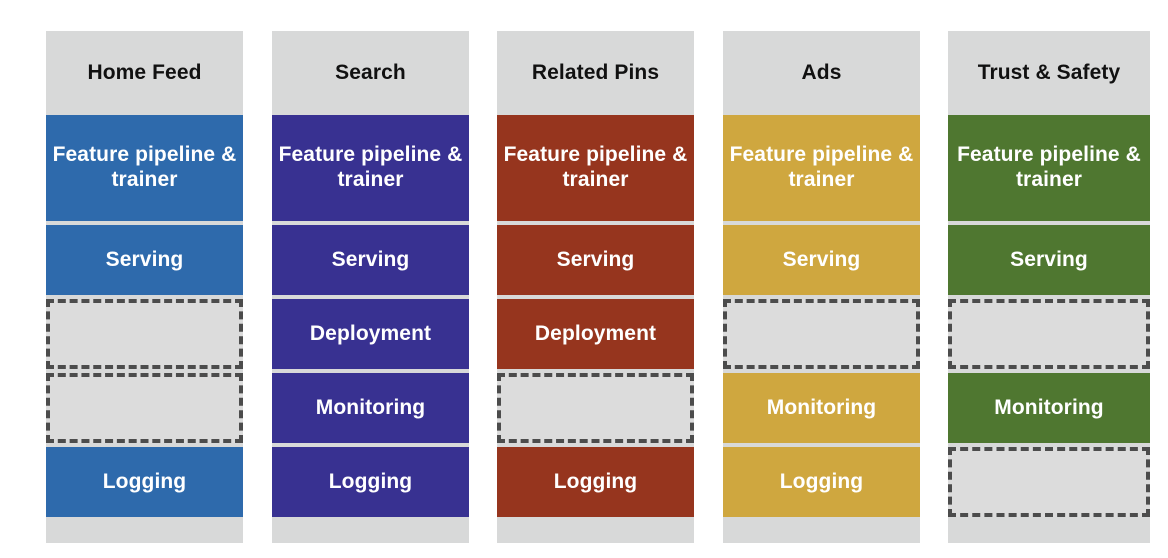 Image resolution: width=1168 pixels, height=558 pixels. What do you see at coordinates (595, 408) in the screenshot?
I see `cell-related-pins-monitoring` at bounding box center [595, 408].